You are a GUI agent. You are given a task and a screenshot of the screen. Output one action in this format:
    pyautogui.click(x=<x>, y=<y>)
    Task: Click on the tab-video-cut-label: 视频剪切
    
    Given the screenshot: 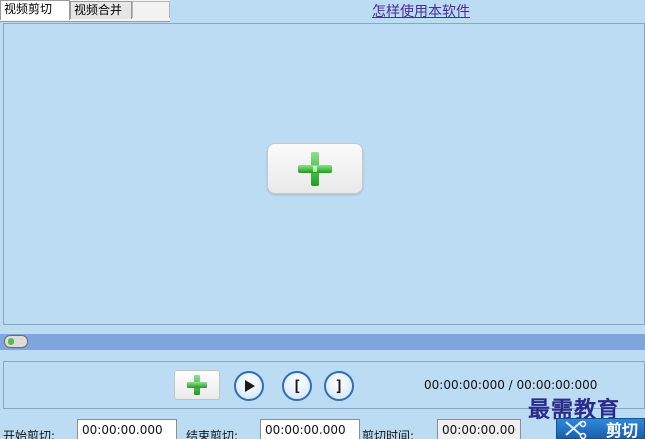 What is the action you would take?
    pyautogui.click(x=28, y=9)
    